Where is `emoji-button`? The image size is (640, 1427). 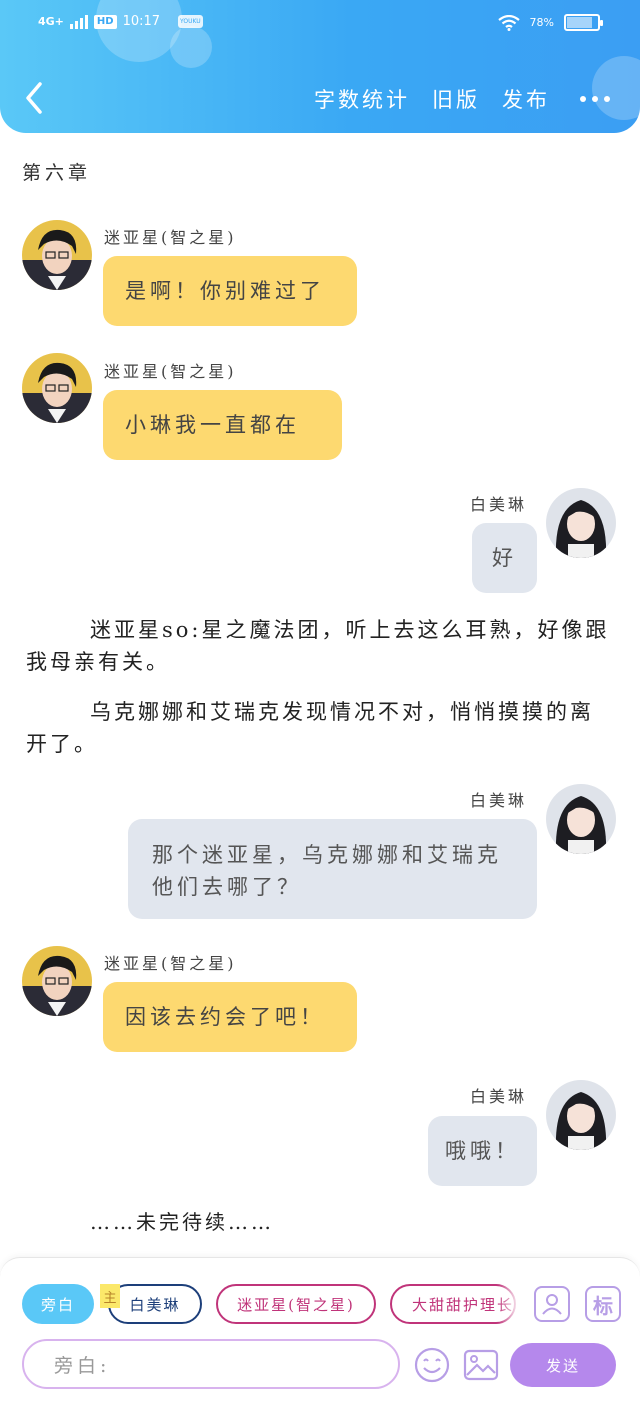
emoji-button is located at coordinates (432, 1365).